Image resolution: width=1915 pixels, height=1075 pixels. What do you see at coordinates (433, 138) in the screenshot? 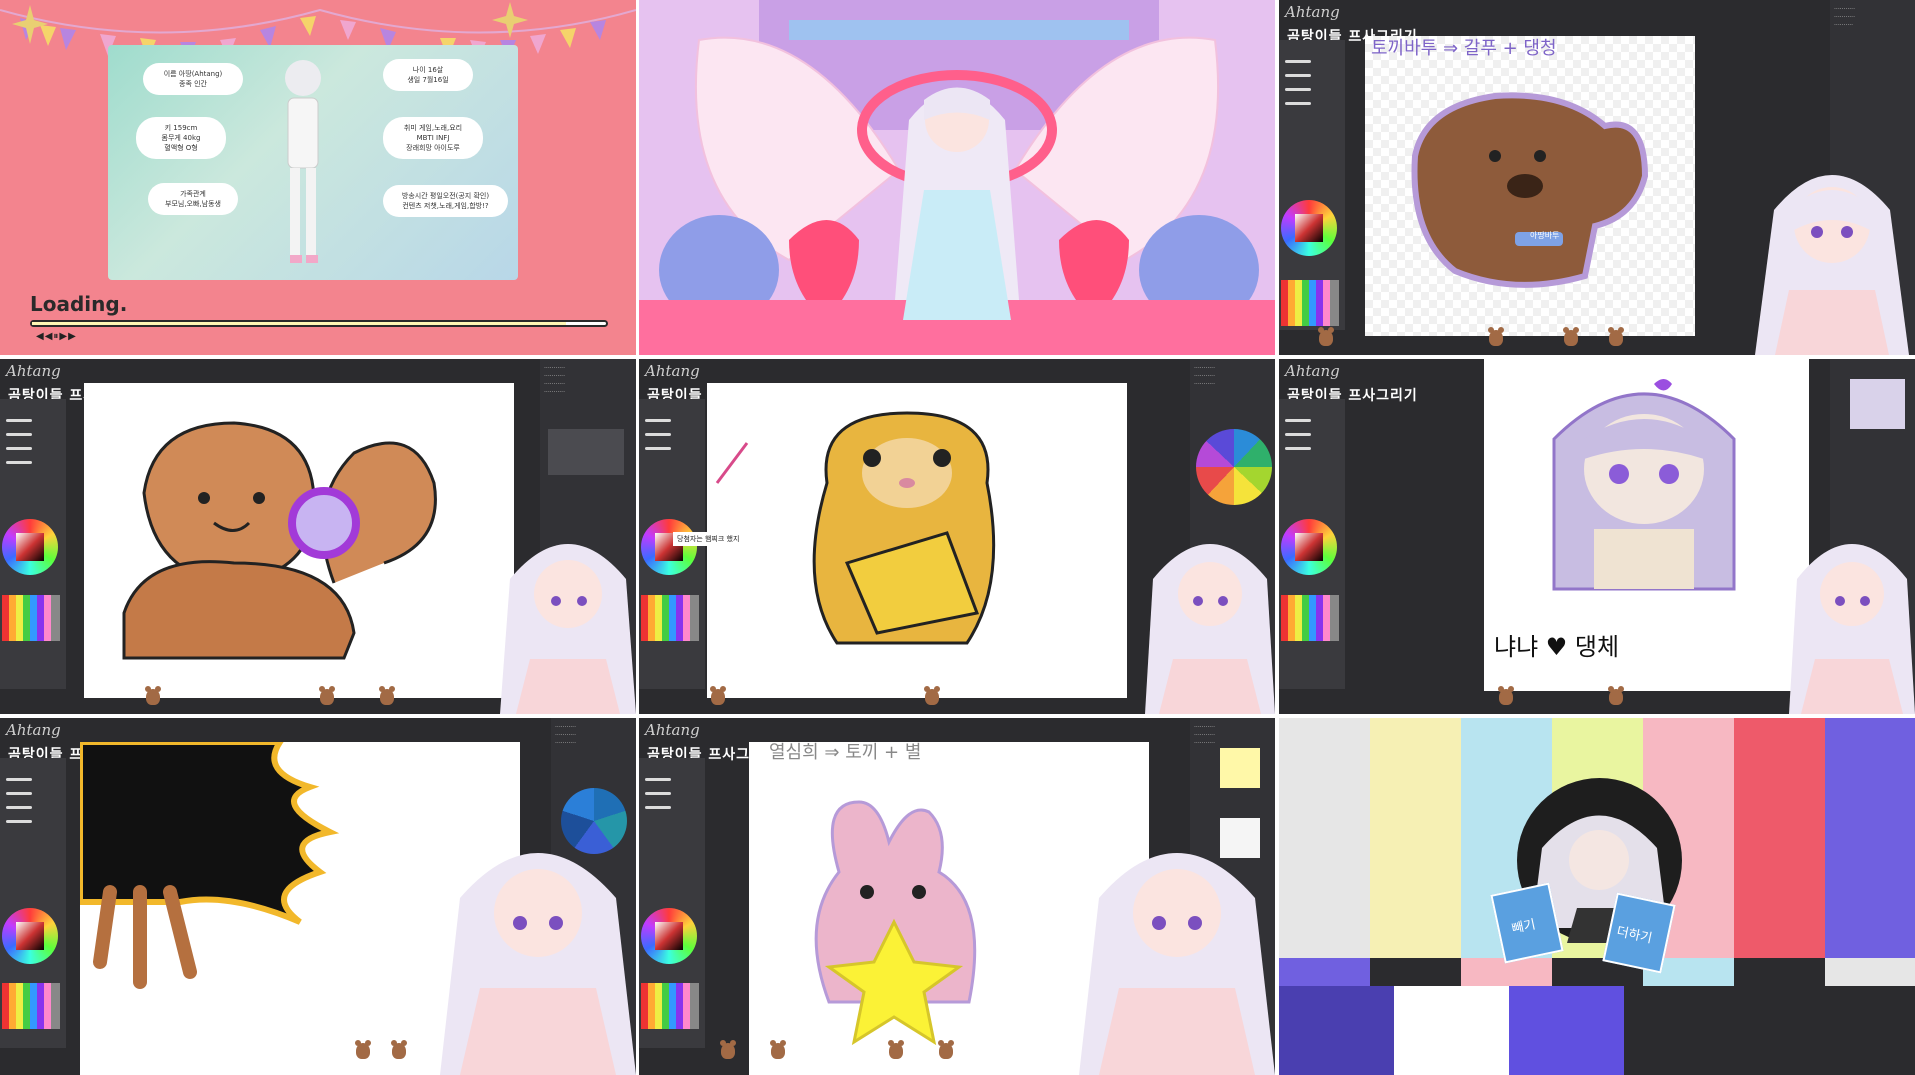
I see `profile-hobby: 취미 게임,노래,요리 MBTI INFJ 장래희망 아이도루` at bounding box center [433, 138].